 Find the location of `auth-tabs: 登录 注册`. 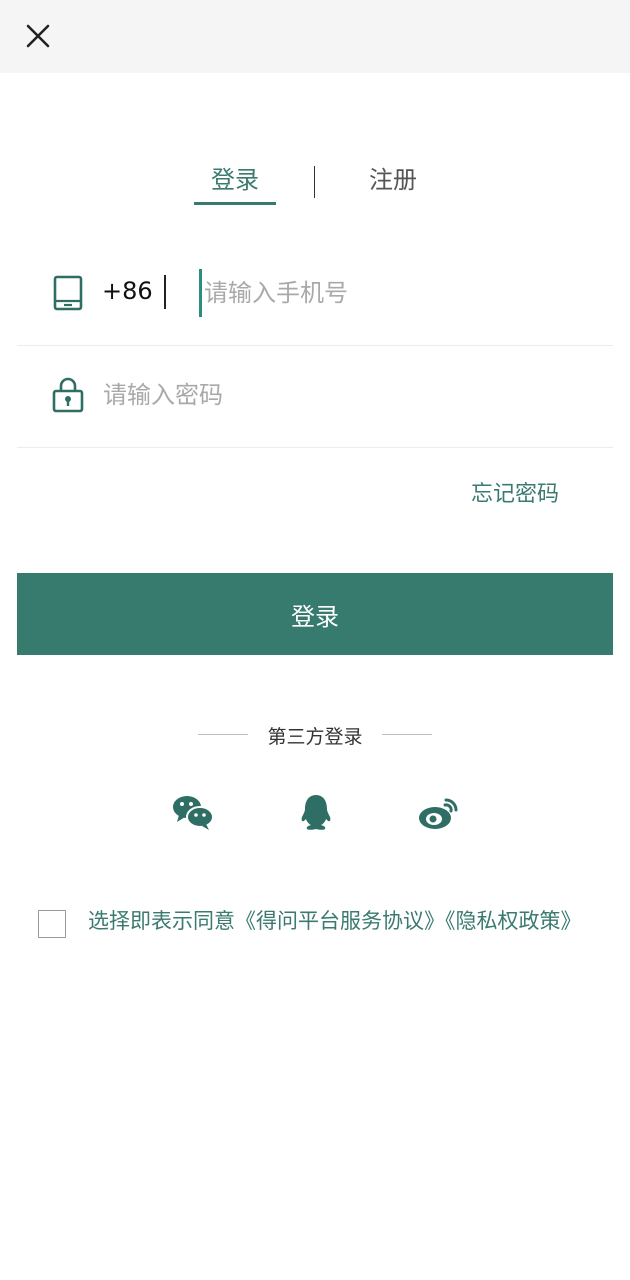

auth-tabs: 登录 注册 is located at coordinates (315, 180).